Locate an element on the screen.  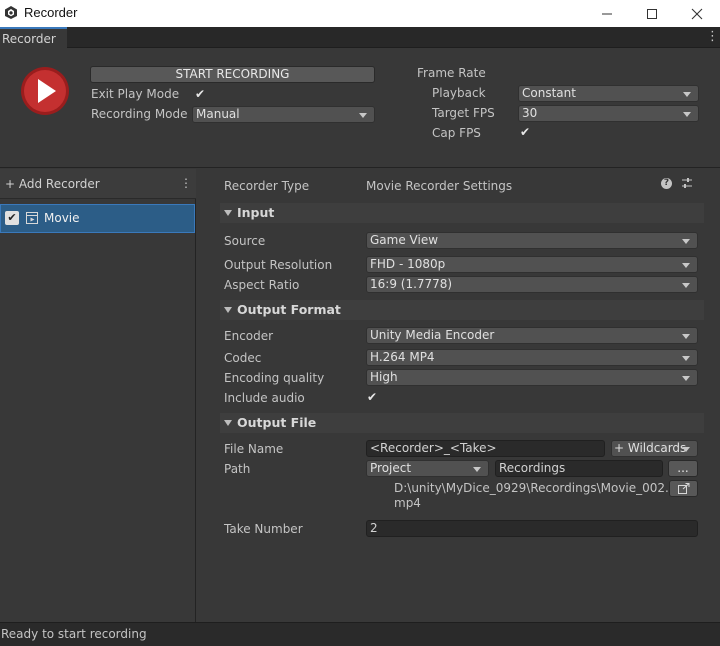
play-icon is located at coordinates (45, 91).